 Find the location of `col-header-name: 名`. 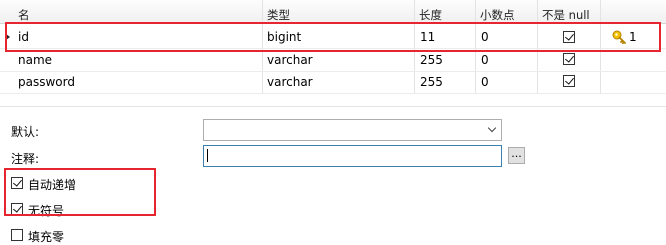

col-header-name: 名 is located at coordinates (24, 11).